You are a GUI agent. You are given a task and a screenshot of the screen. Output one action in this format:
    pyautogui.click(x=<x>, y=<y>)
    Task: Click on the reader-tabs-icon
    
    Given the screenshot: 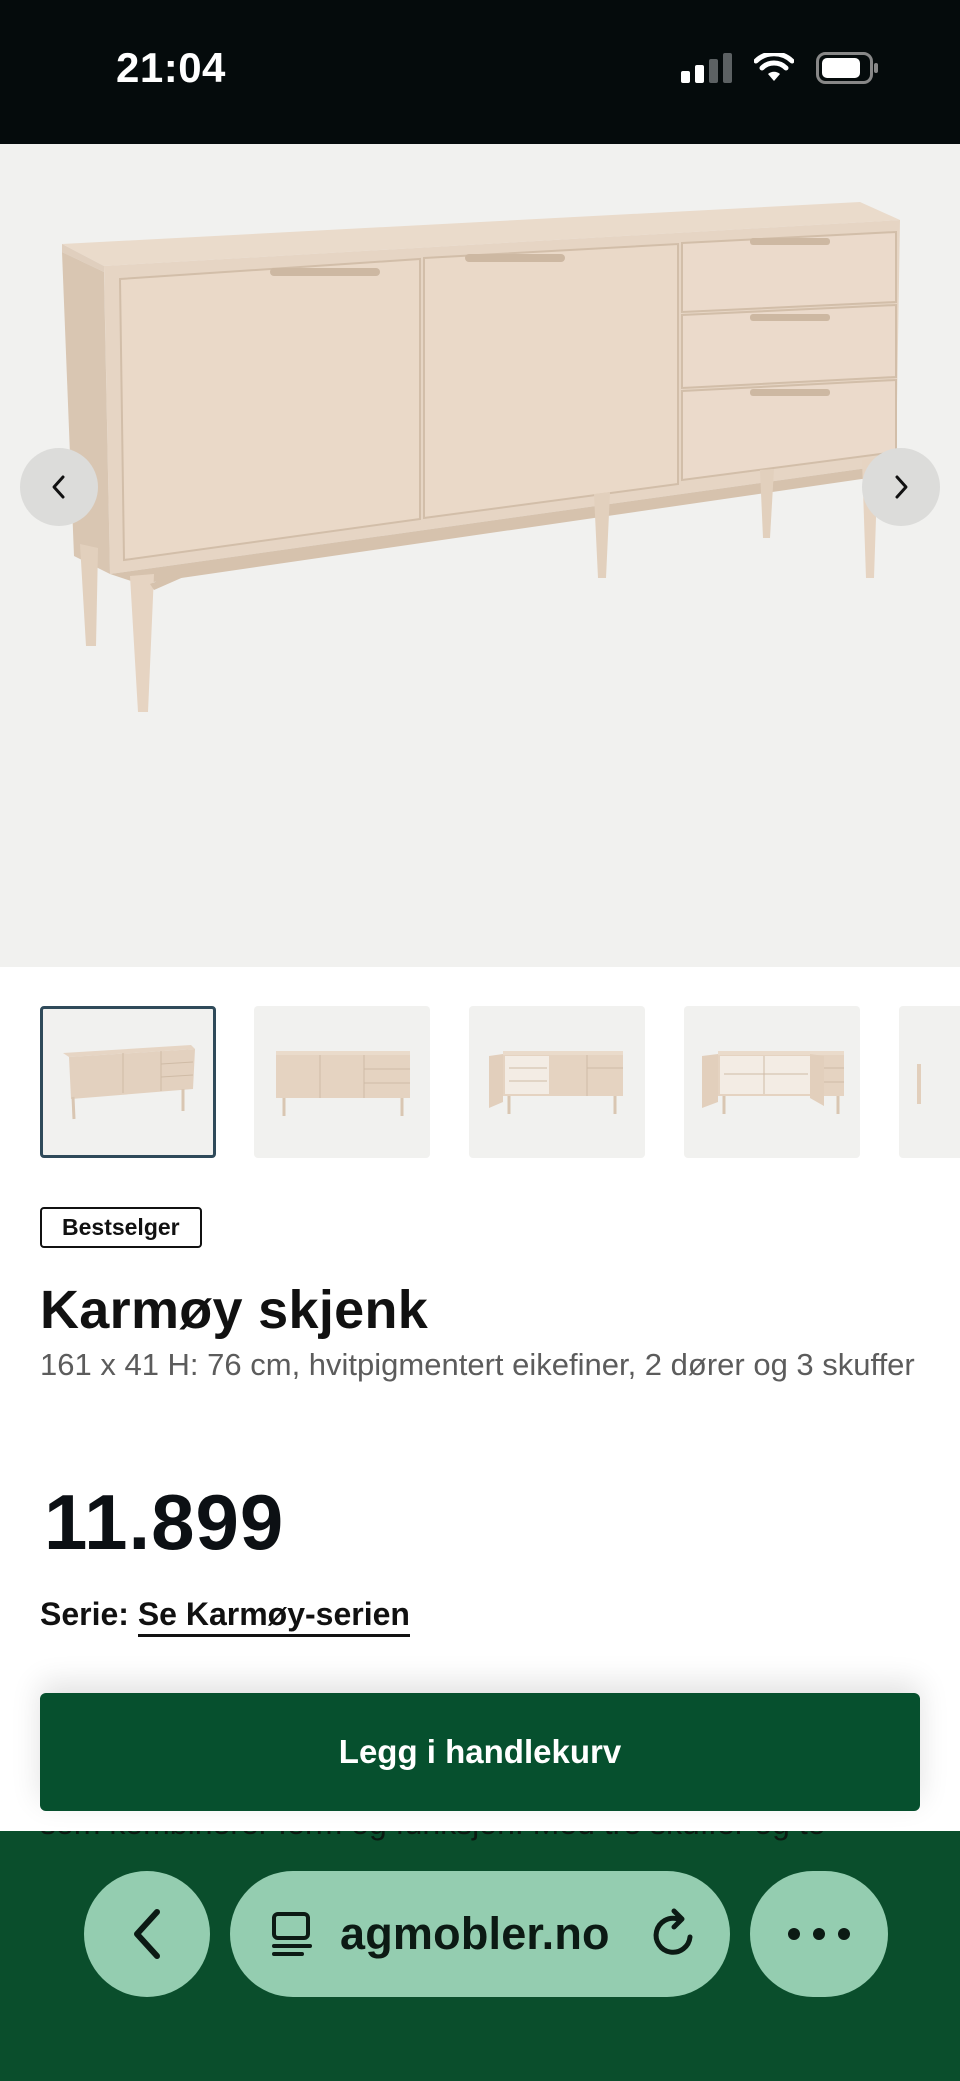 What is the action you would take?
    pyautogui.click(x=292, y=1934)
    